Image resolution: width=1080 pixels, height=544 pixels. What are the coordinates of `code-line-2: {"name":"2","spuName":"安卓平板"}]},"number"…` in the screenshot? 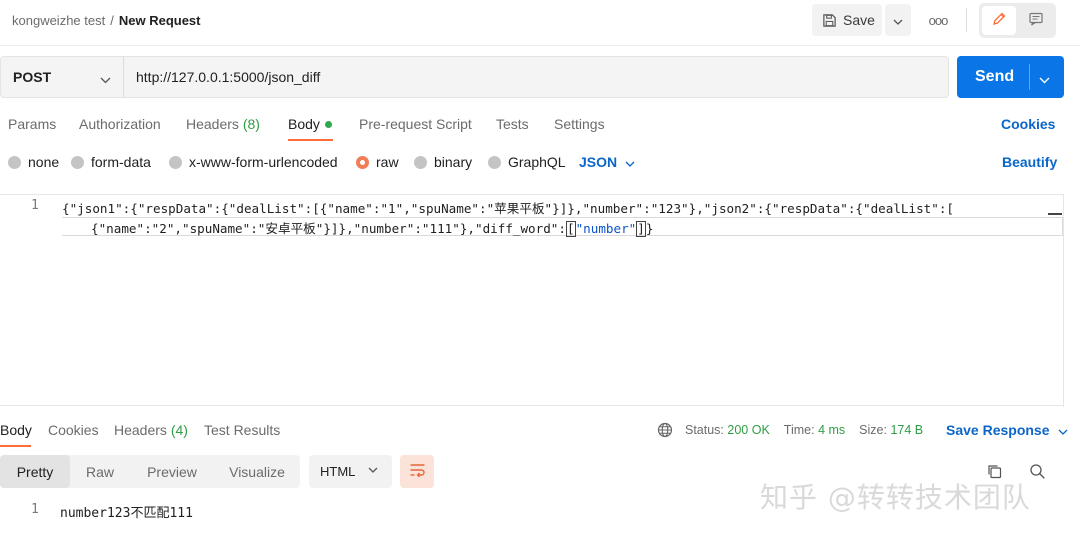 It's located at (562, 227).